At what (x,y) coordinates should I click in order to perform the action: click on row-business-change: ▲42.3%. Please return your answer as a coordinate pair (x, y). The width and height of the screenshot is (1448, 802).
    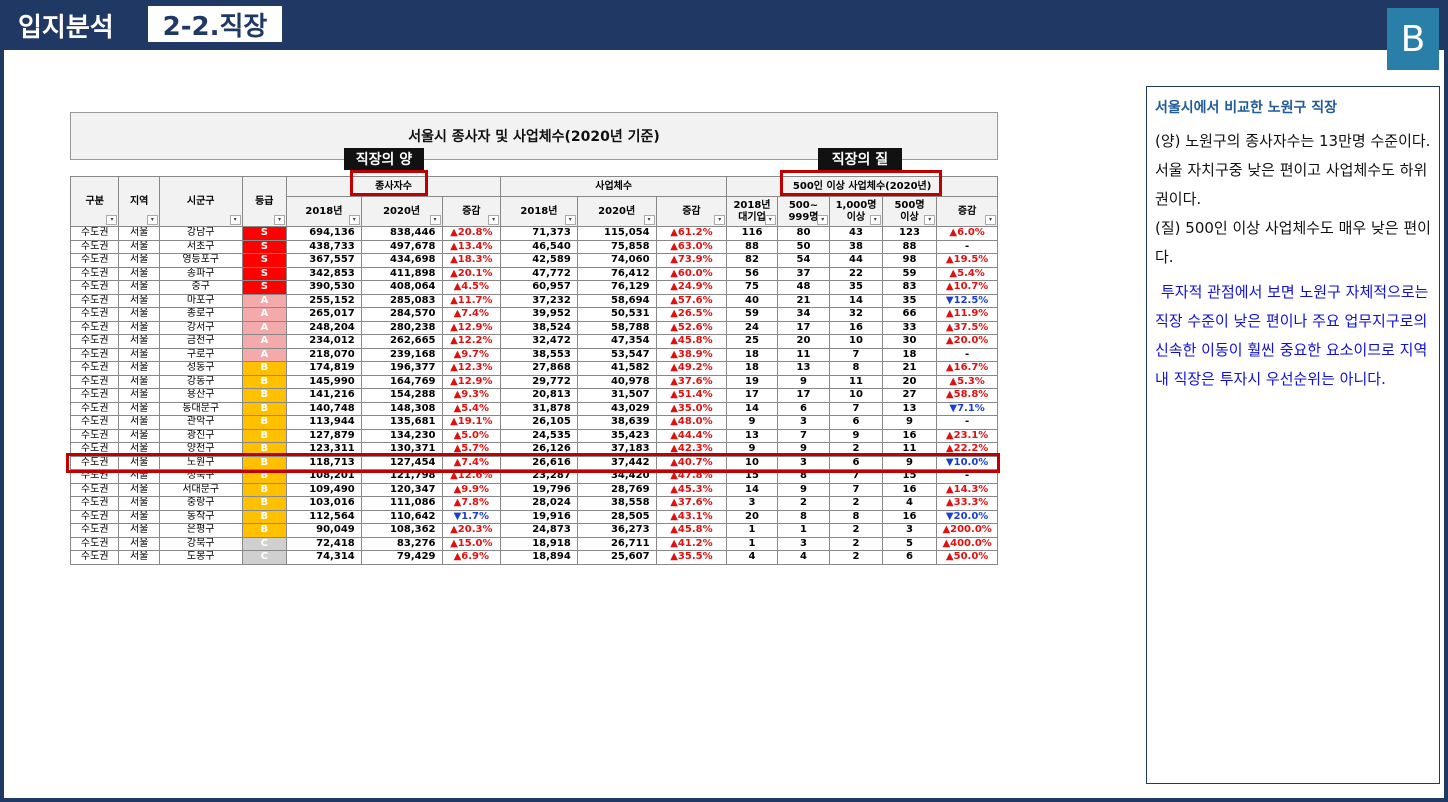
    Looking at the image, I should click on (691, 449).